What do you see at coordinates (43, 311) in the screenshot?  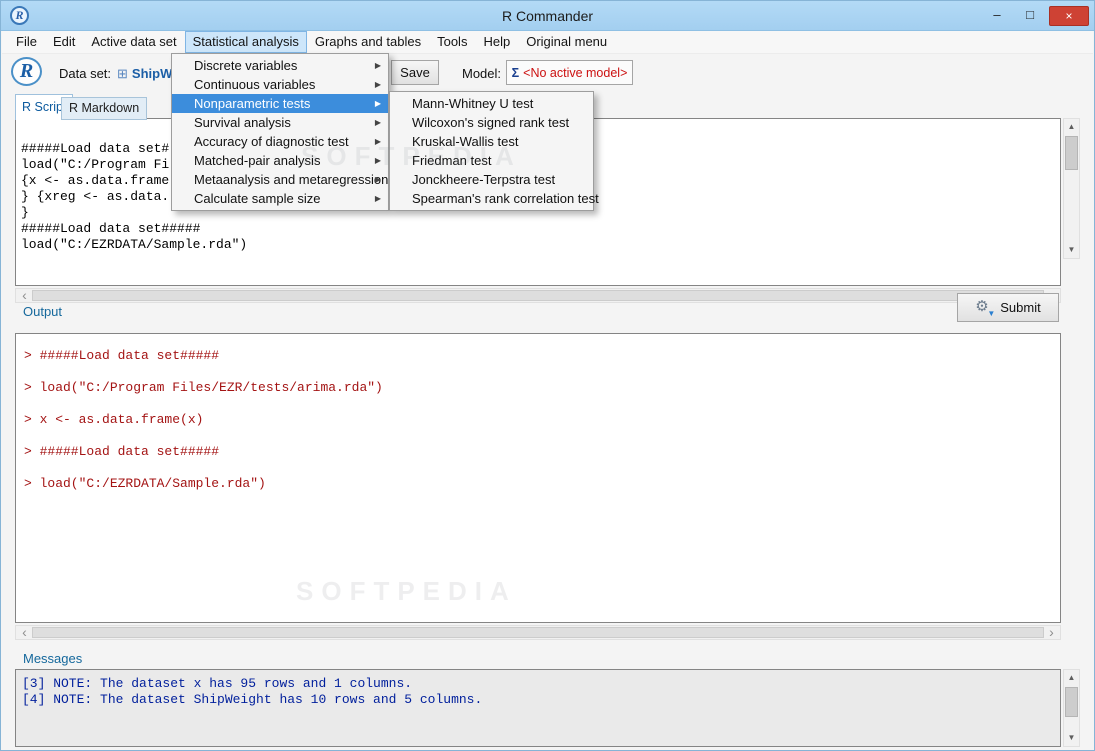 I see `output-label: Output` at bounding box center [43, 311].